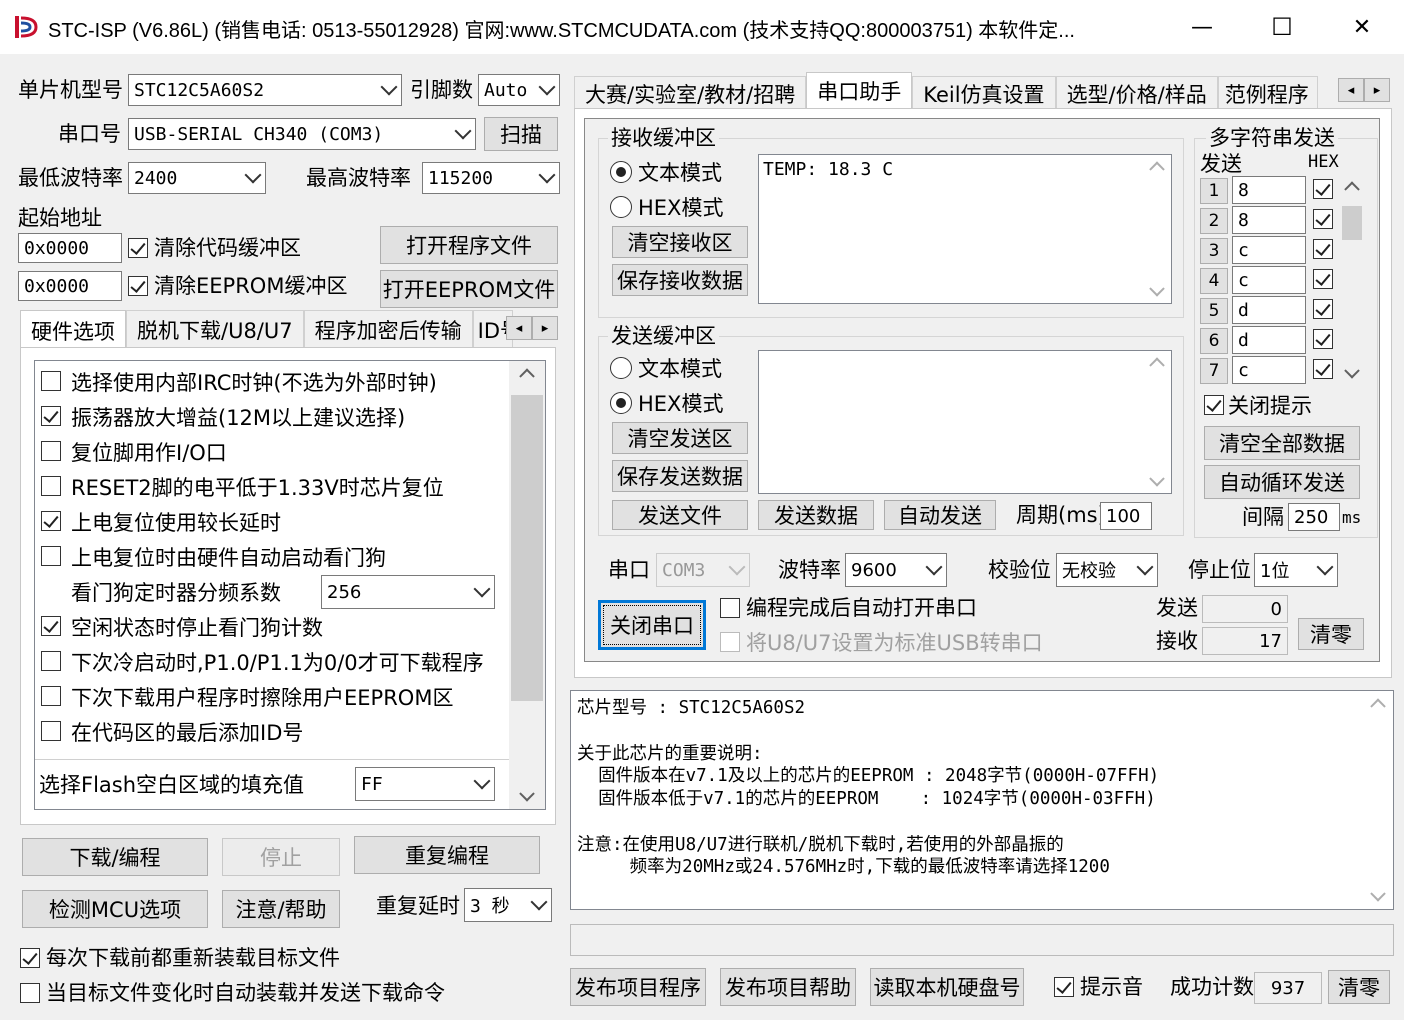 This screenshot has height=1020, width=1404. What do you see at coordinates (638, 987) in the screenshot?
I see `publish-program-button: 发布项目程序` at bounding box center [638, 987].